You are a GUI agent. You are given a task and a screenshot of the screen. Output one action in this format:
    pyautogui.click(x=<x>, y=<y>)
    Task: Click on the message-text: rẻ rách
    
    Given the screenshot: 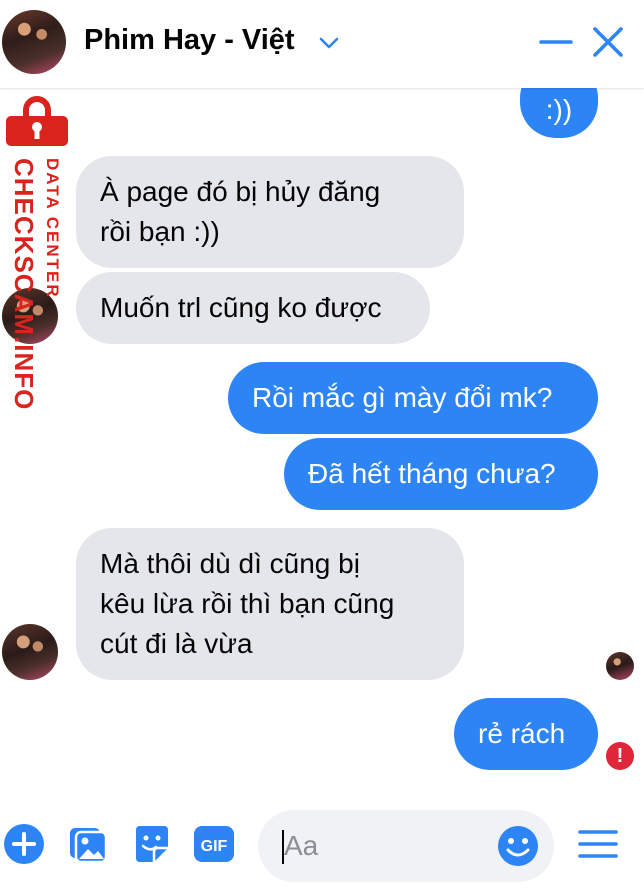 What is the action you would take?
    pyautogui.click(x=522, y=733)
    